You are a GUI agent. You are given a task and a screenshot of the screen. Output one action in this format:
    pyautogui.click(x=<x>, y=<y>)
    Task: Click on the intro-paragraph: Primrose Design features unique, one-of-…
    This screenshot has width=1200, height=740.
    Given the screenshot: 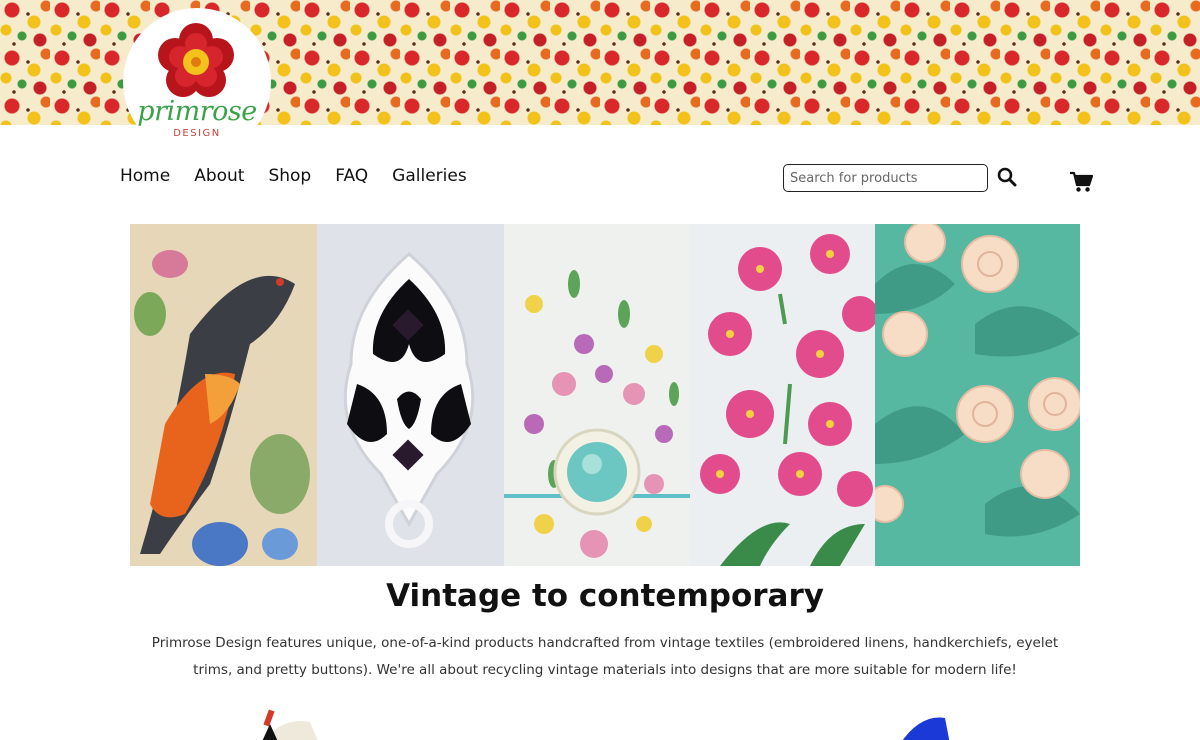 What is the action you would take?
    pyautogui.click(x=605, y=656)
    